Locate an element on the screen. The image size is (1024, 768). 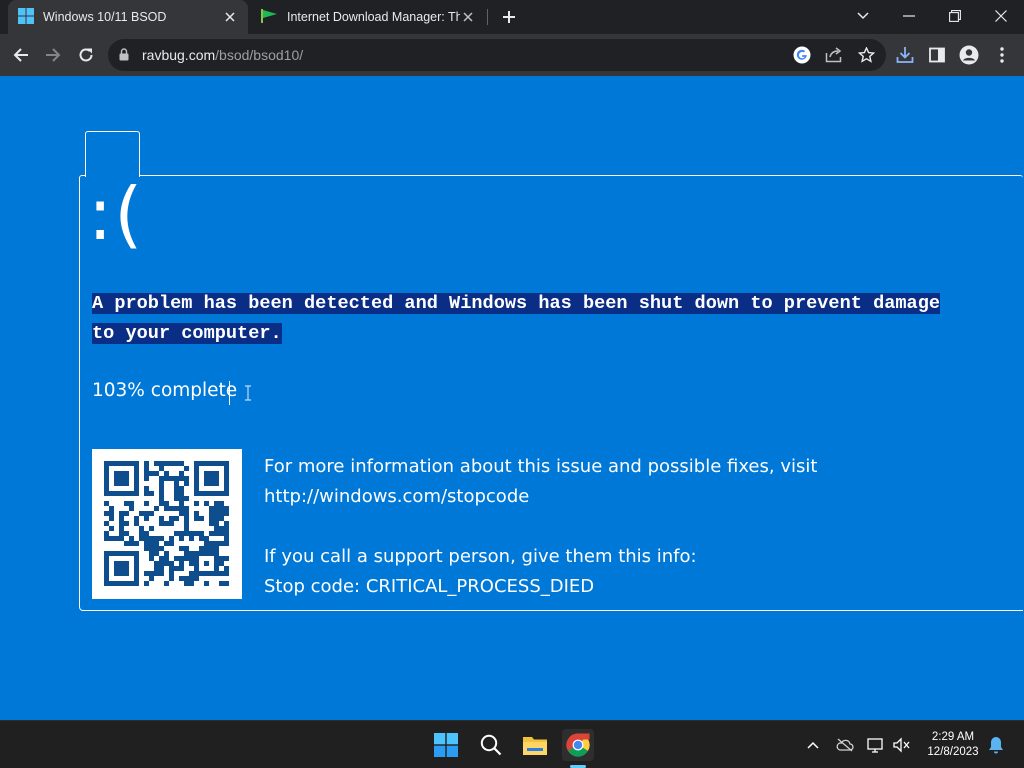
progress-text: 103% complete is located at coordinates (165, 390).